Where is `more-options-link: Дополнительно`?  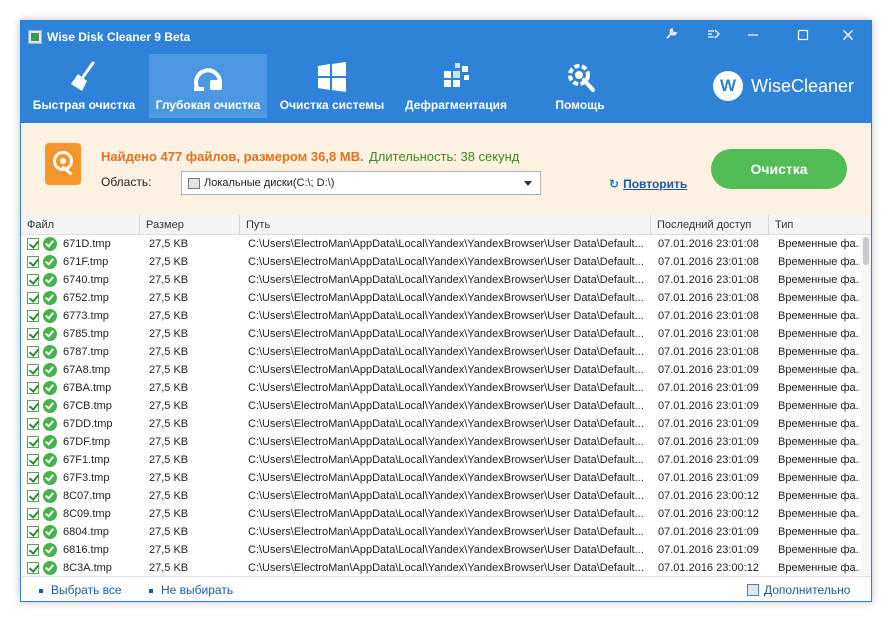 more-options-link: Дополнительно is located at coordinates (798, 590).